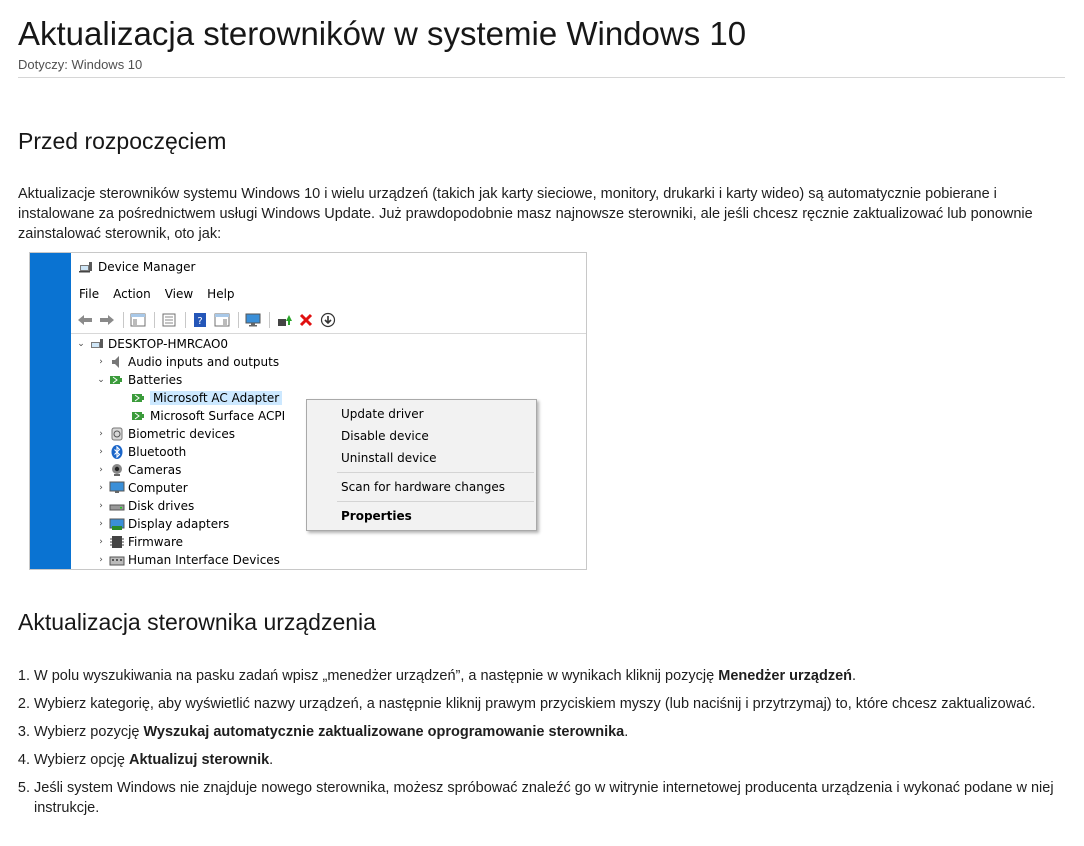  What do you see at coordinates (107, 320) in the screenshot?
I see `forward-arrow-icon` at bounding box center [107, 320].